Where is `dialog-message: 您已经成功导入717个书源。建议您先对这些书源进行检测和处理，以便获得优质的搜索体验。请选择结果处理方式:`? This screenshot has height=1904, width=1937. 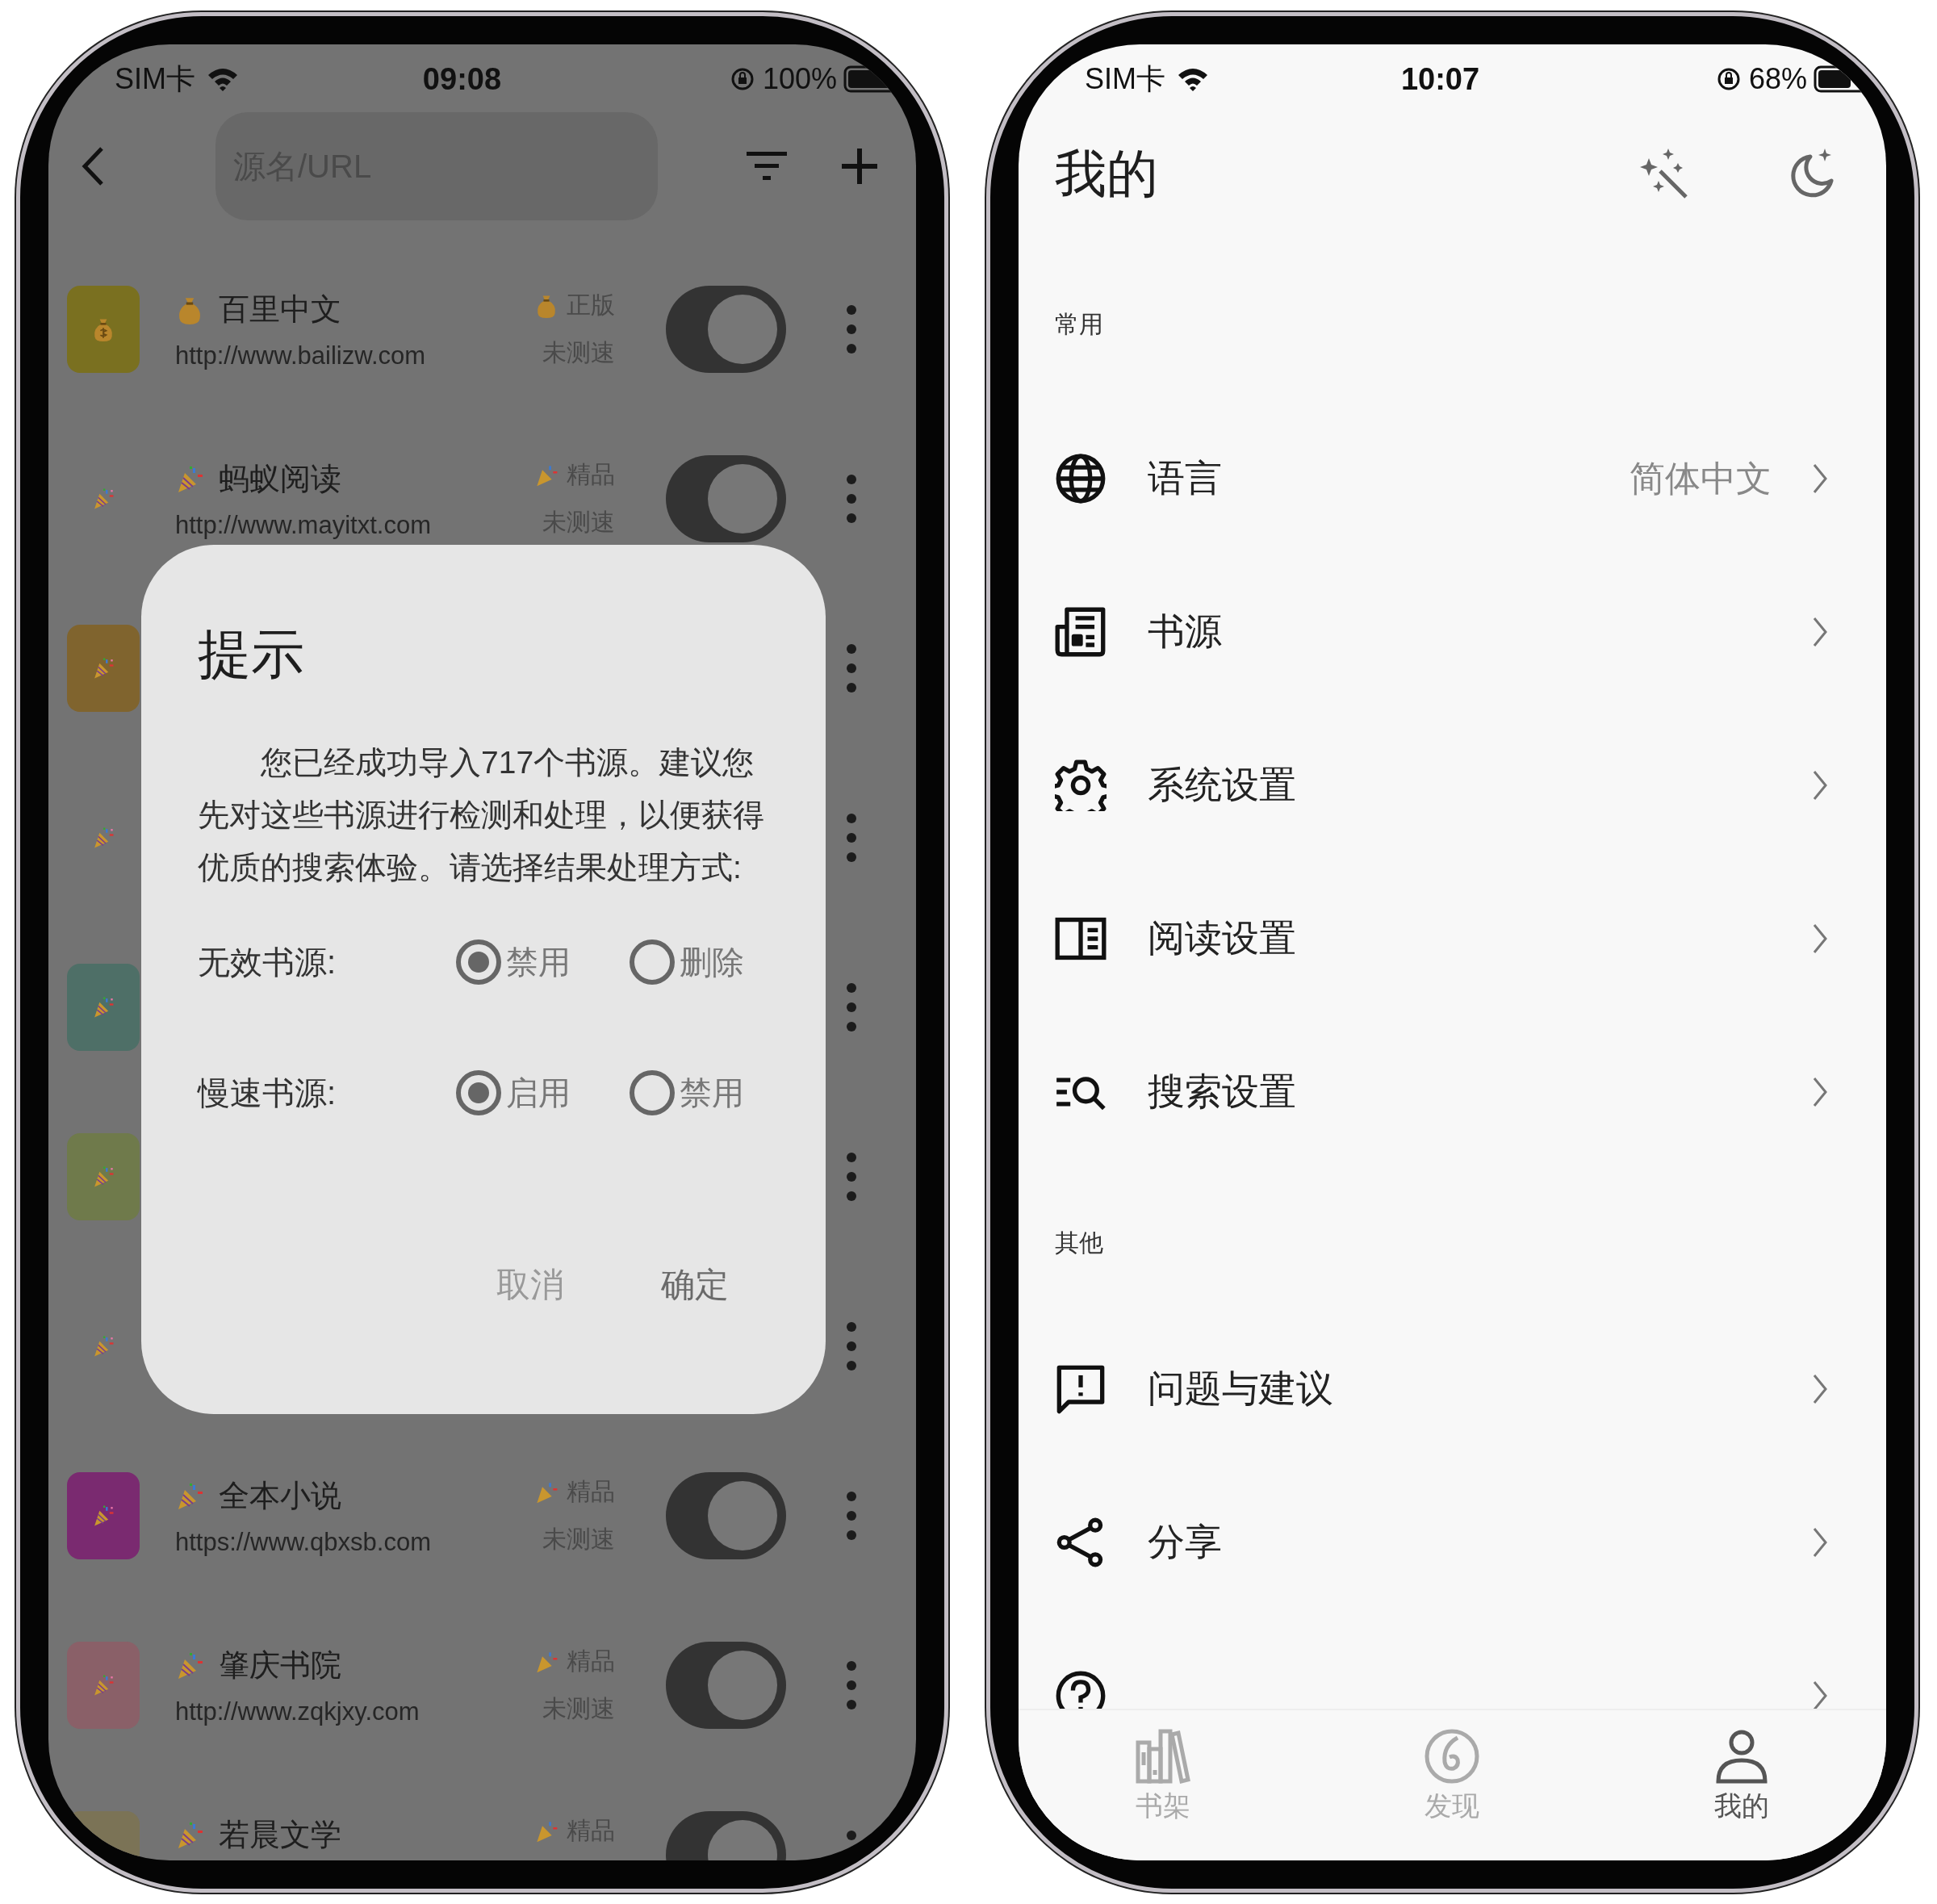 dialog-message: 您已经成功导入717个书源。建议您先对这些书源进行检测和处理，以便获得优质的搜索体验。请选择结果处理方式: is located at coordinates (481, 815).